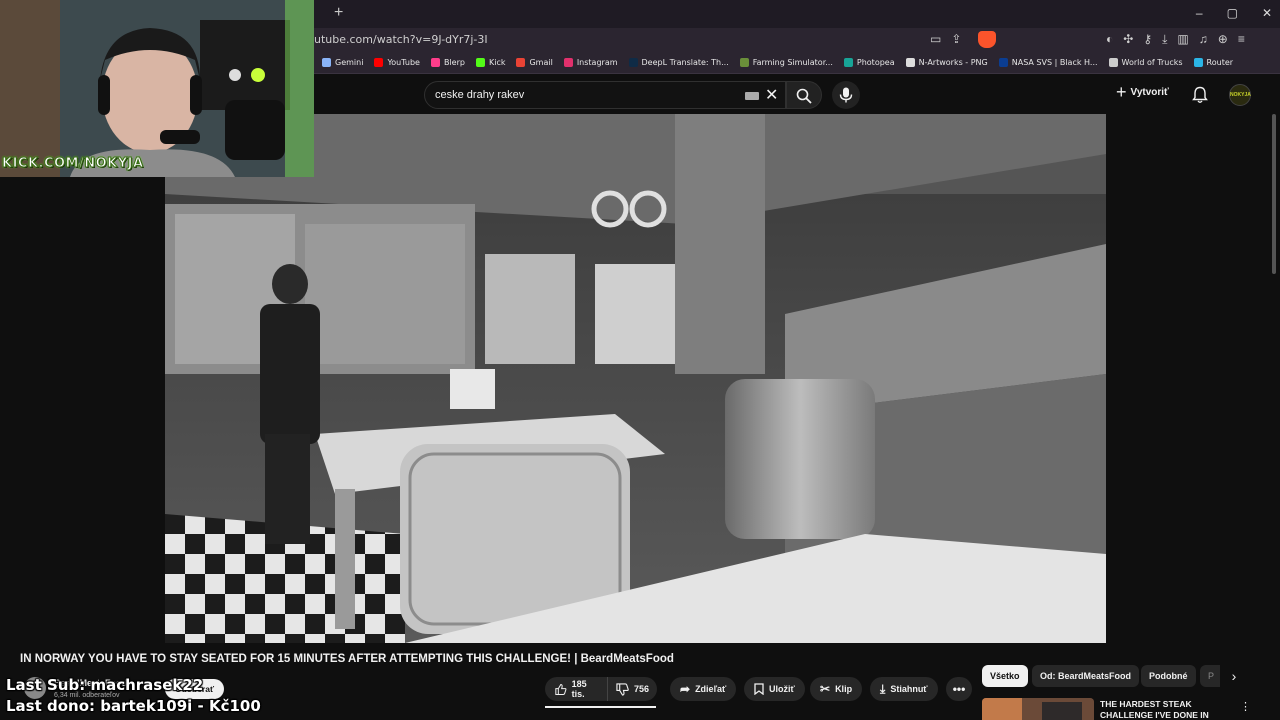 This screenshot has height=720, width=1280. What do you see at coordinates (133, 706) in the screenshot?
I see `stream-last-donation-overlay: Last dono: bartek109i - Kč100` at bounding box center [133, 706].